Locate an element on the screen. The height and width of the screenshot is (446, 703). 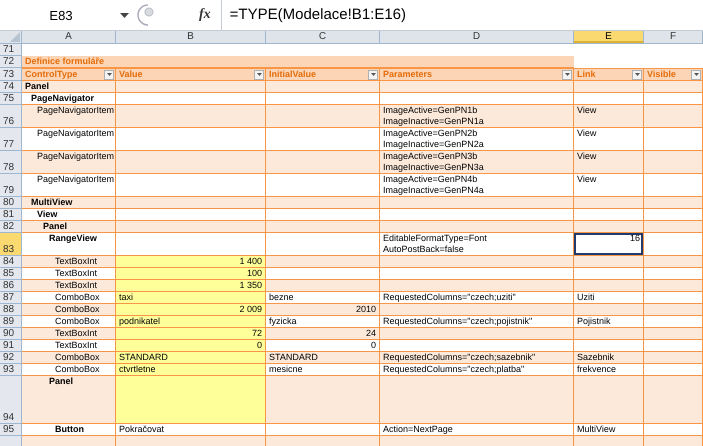
column-header: C is located at coordinates (323, 37).